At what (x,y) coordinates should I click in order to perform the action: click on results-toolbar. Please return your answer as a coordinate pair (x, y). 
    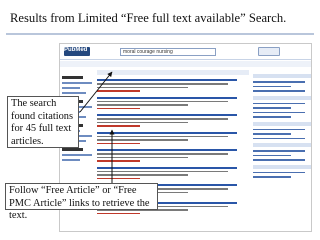
    Looking at the image, I should click on (173, 72).